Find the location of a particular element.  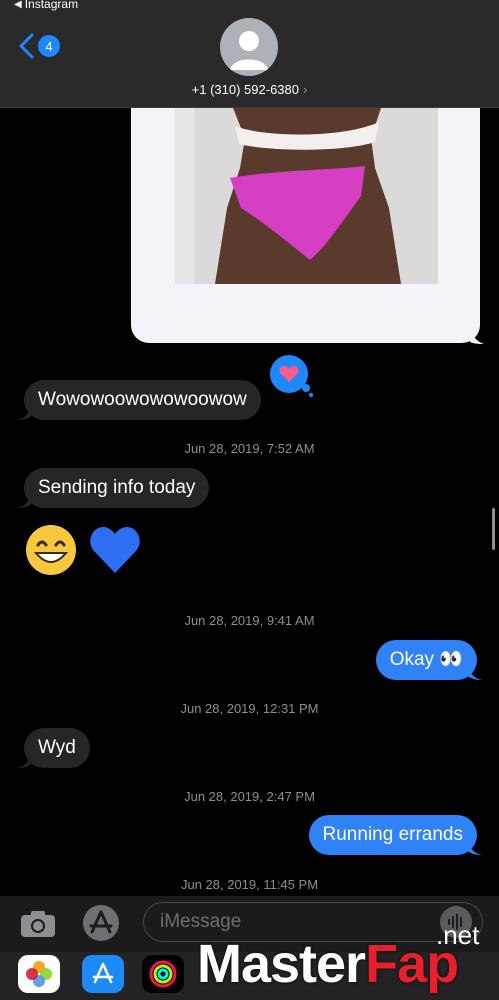

photo-attachment is located at coordinates (306, 196).